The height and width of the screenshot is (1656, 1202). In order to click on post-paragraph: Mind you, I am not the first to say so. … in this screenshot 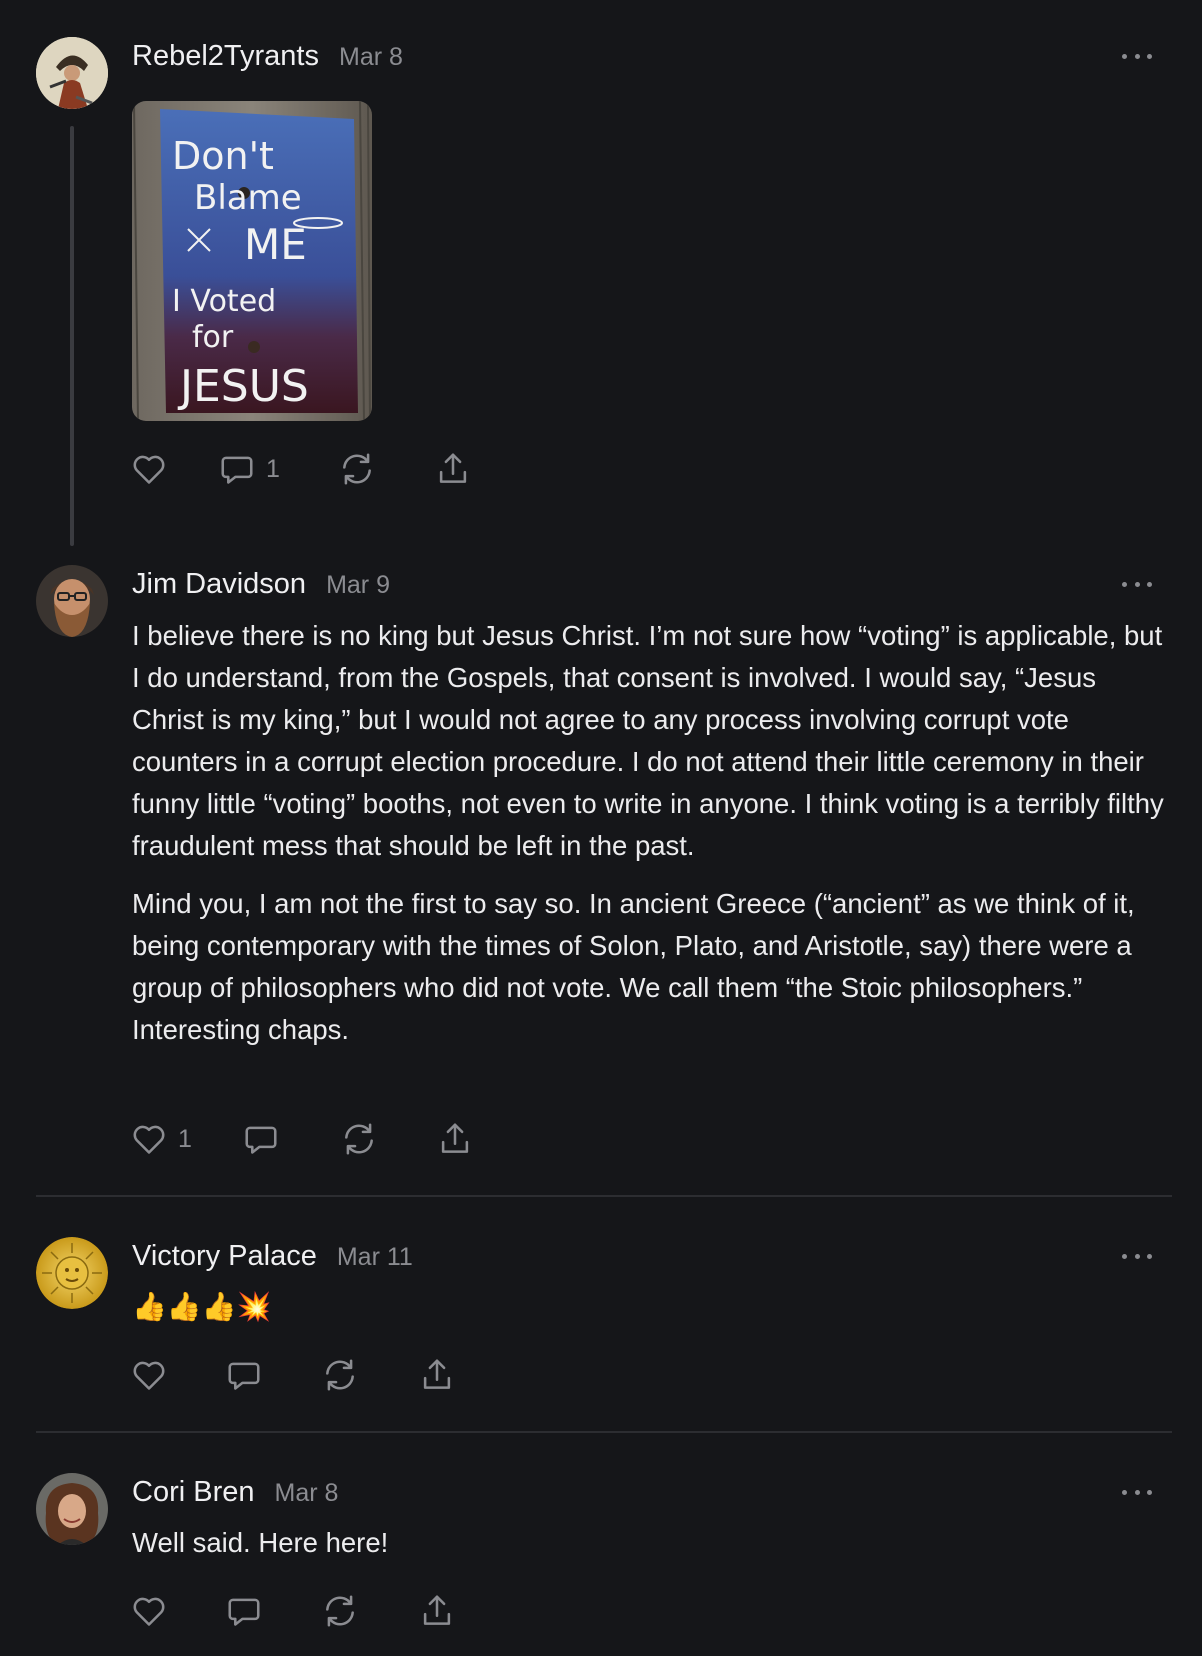, I will do `click(633, 966)`.